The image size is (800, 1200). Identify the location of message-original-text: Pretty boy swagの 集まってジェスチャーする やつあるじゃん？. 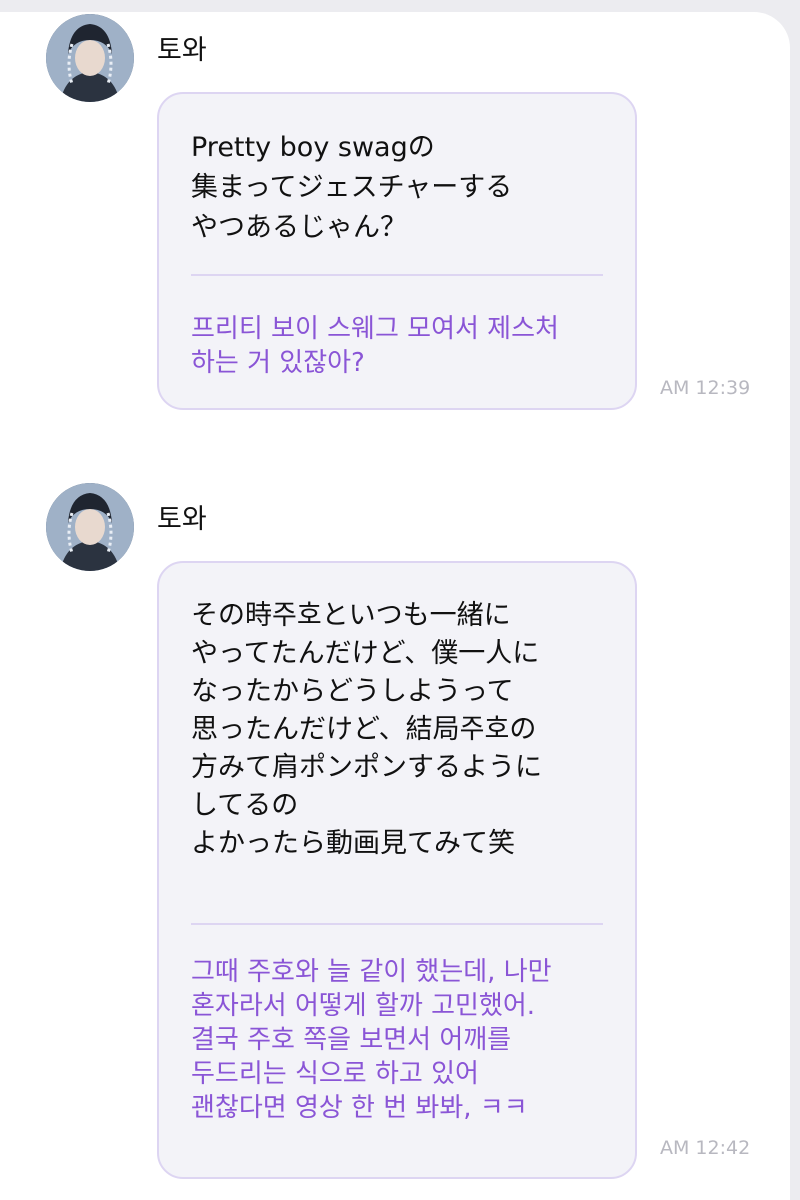
(352, 187).